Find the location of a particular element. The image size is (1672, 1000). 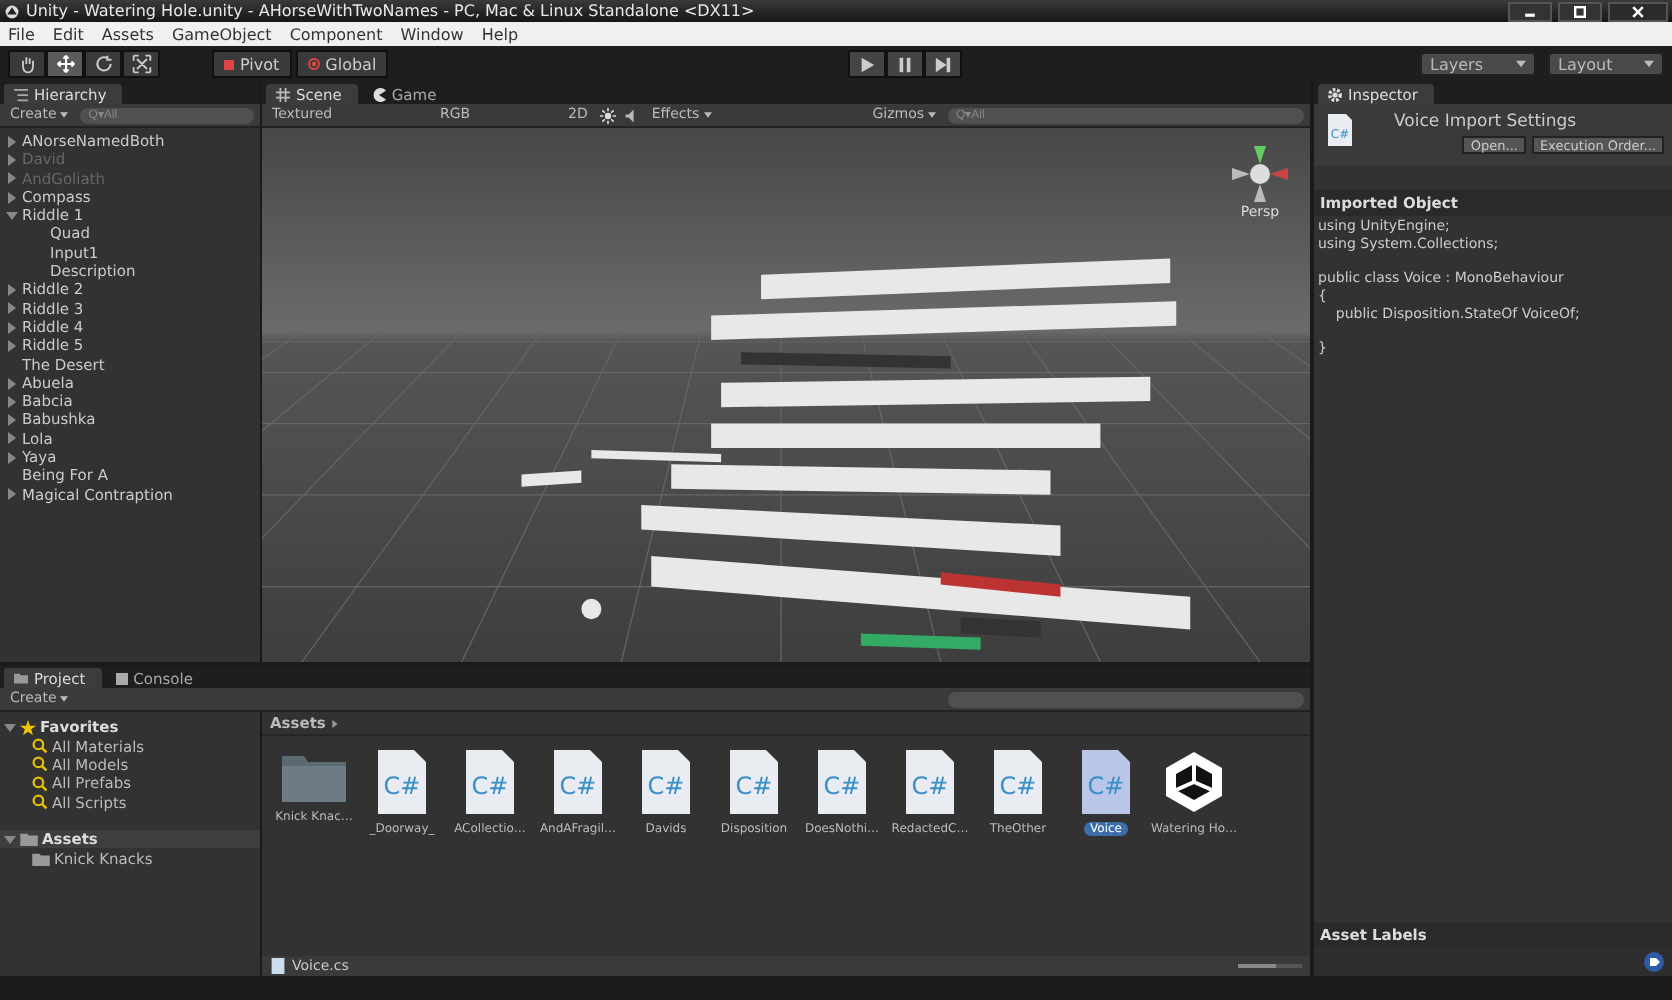

global-button: Global is located at coordinates (342, 64).